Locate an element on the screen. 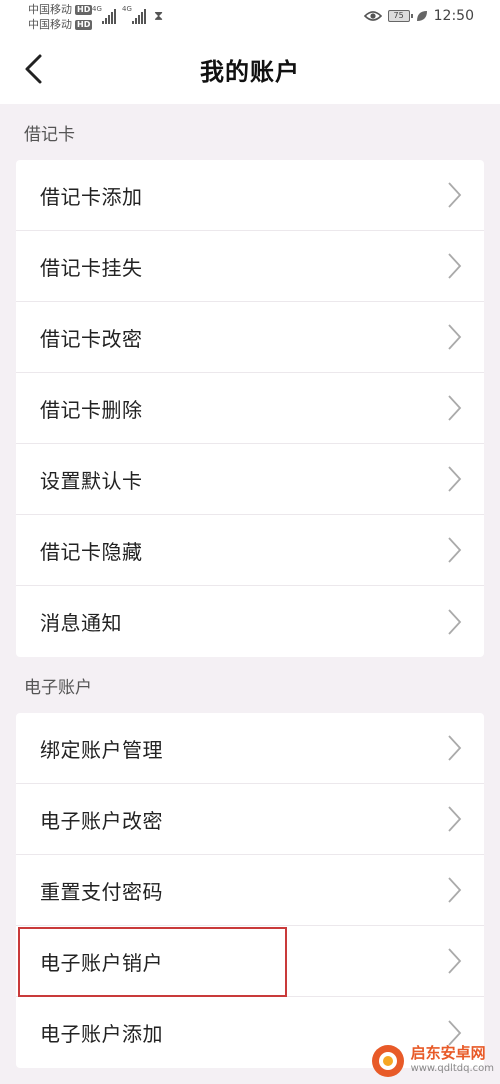 The image size is (500, 1084). carrier-name-2: 中国移动 is located at coordinates (50, 24).